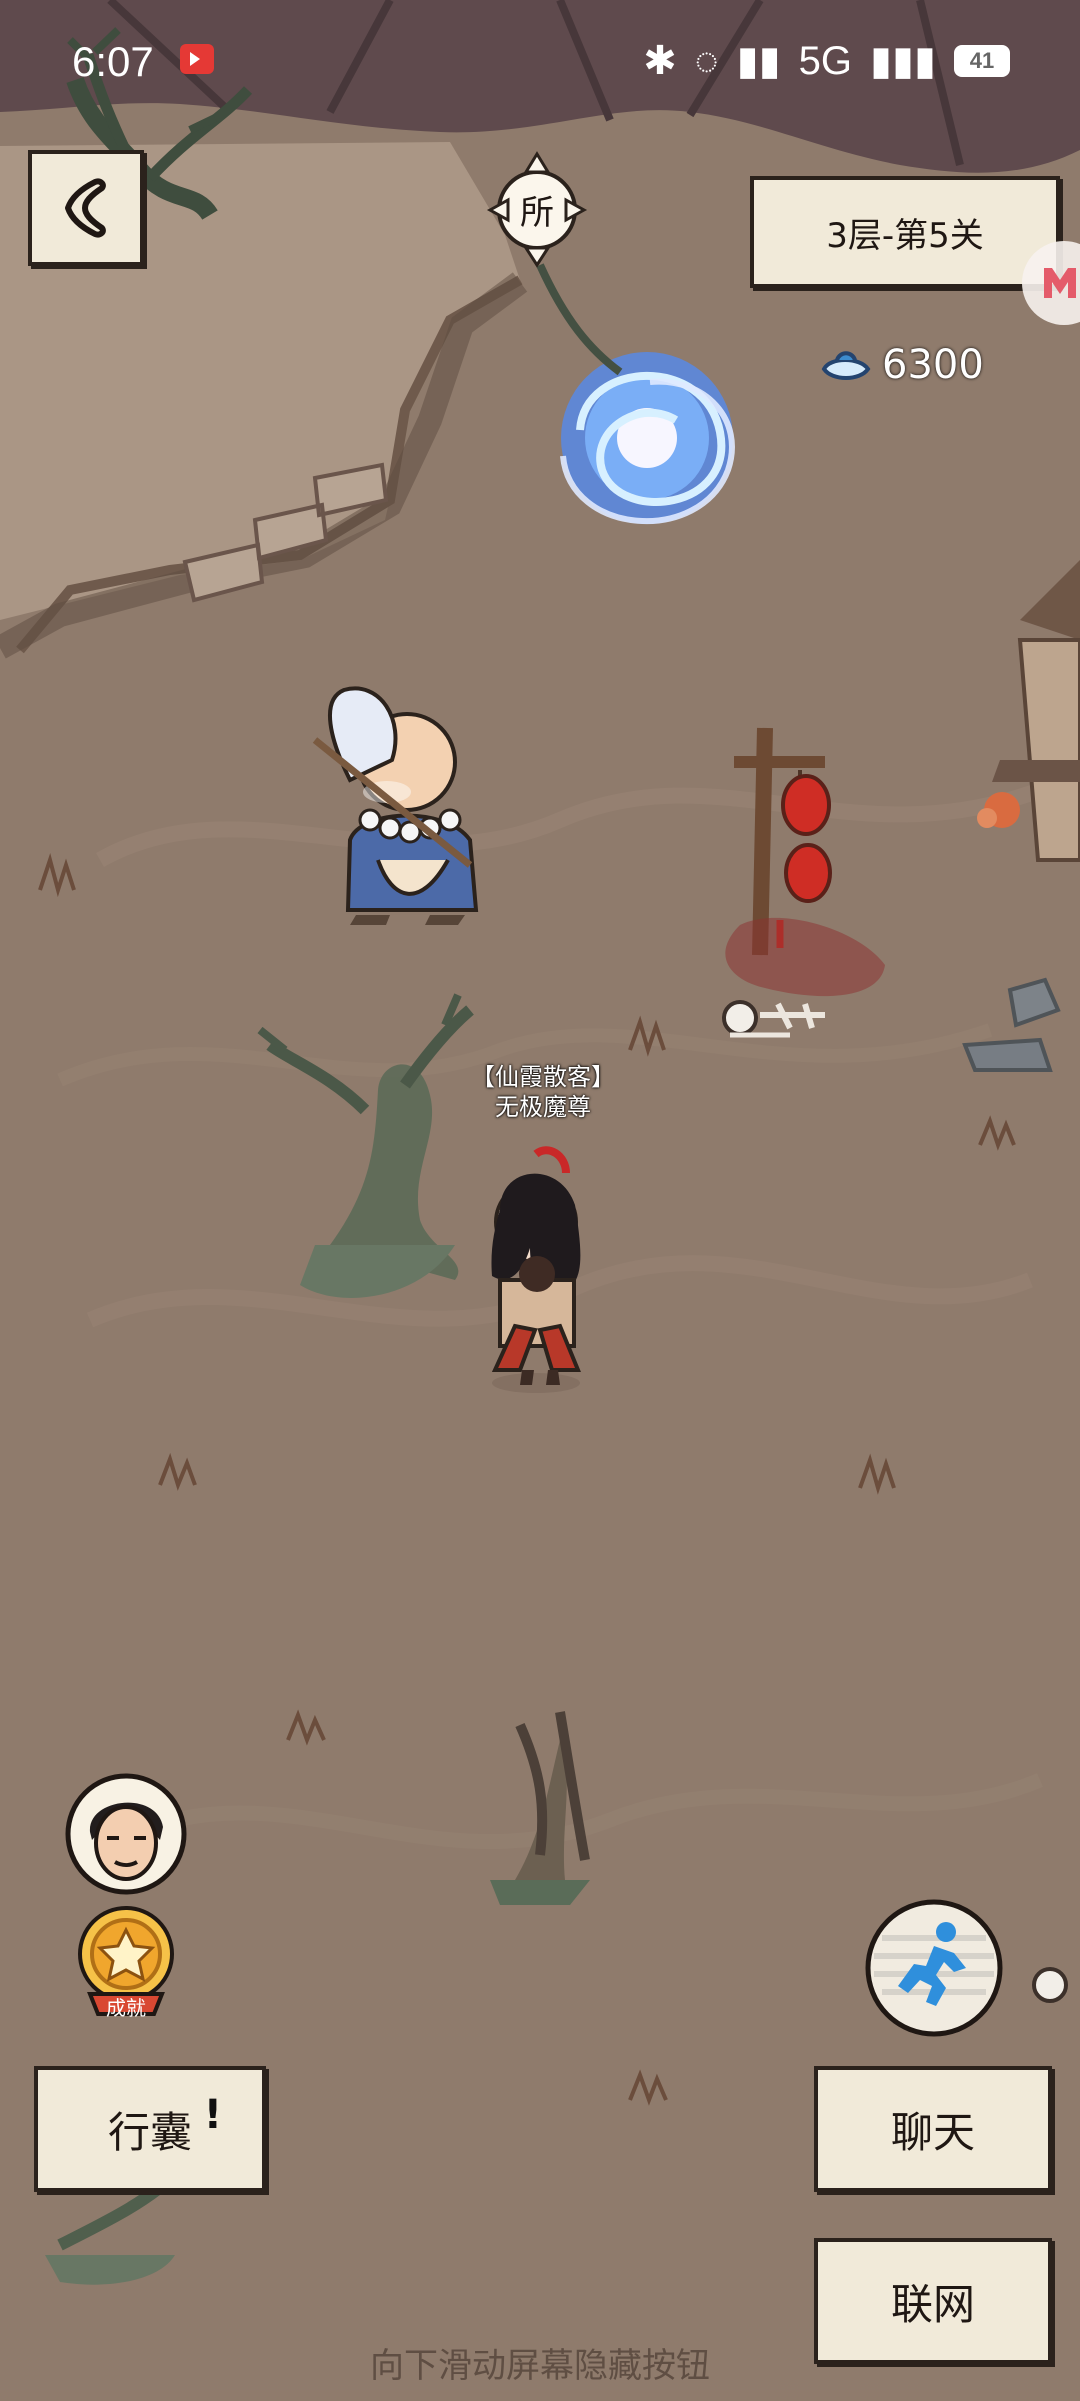  I want to click on character-avatar-icon, so click(126, 1834).